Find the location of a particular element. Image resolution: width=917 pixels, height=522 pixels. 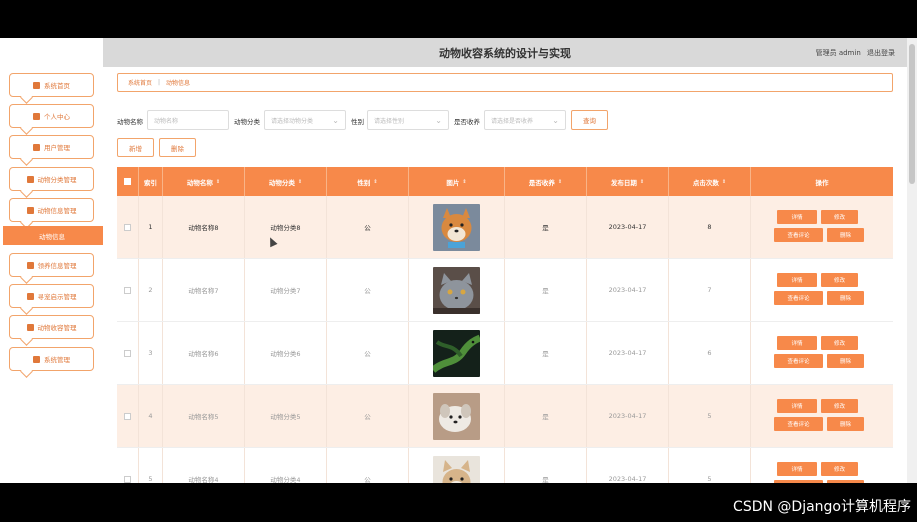

paw-icon is located at coordinates (30, 296).